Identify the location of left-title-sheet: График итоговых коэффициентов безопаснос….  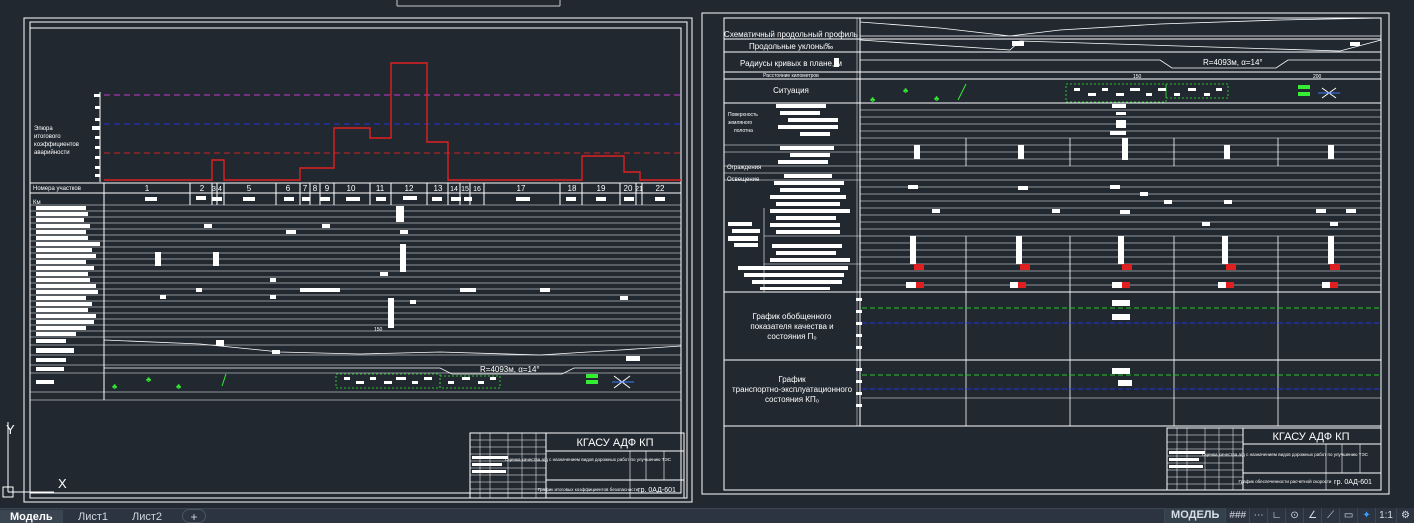
(588, 489).